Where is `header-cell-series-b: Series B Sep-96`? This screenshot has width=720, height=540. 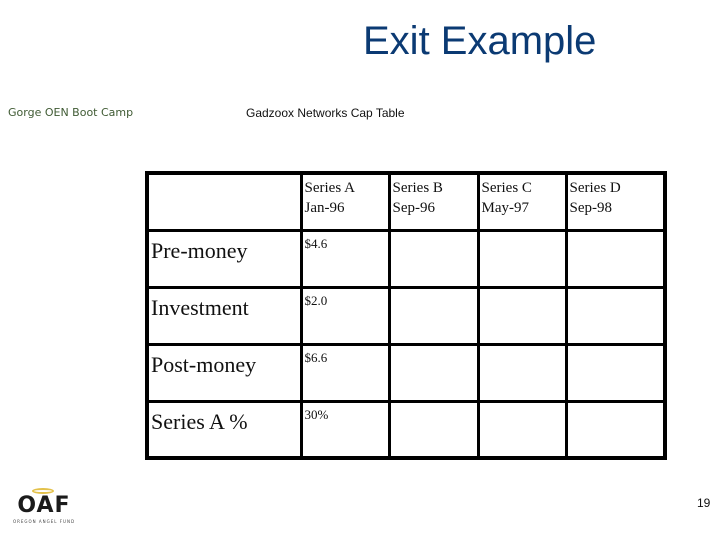 header-cell-series-b: Series B Sep-96 is located at coordinates (433, 201).